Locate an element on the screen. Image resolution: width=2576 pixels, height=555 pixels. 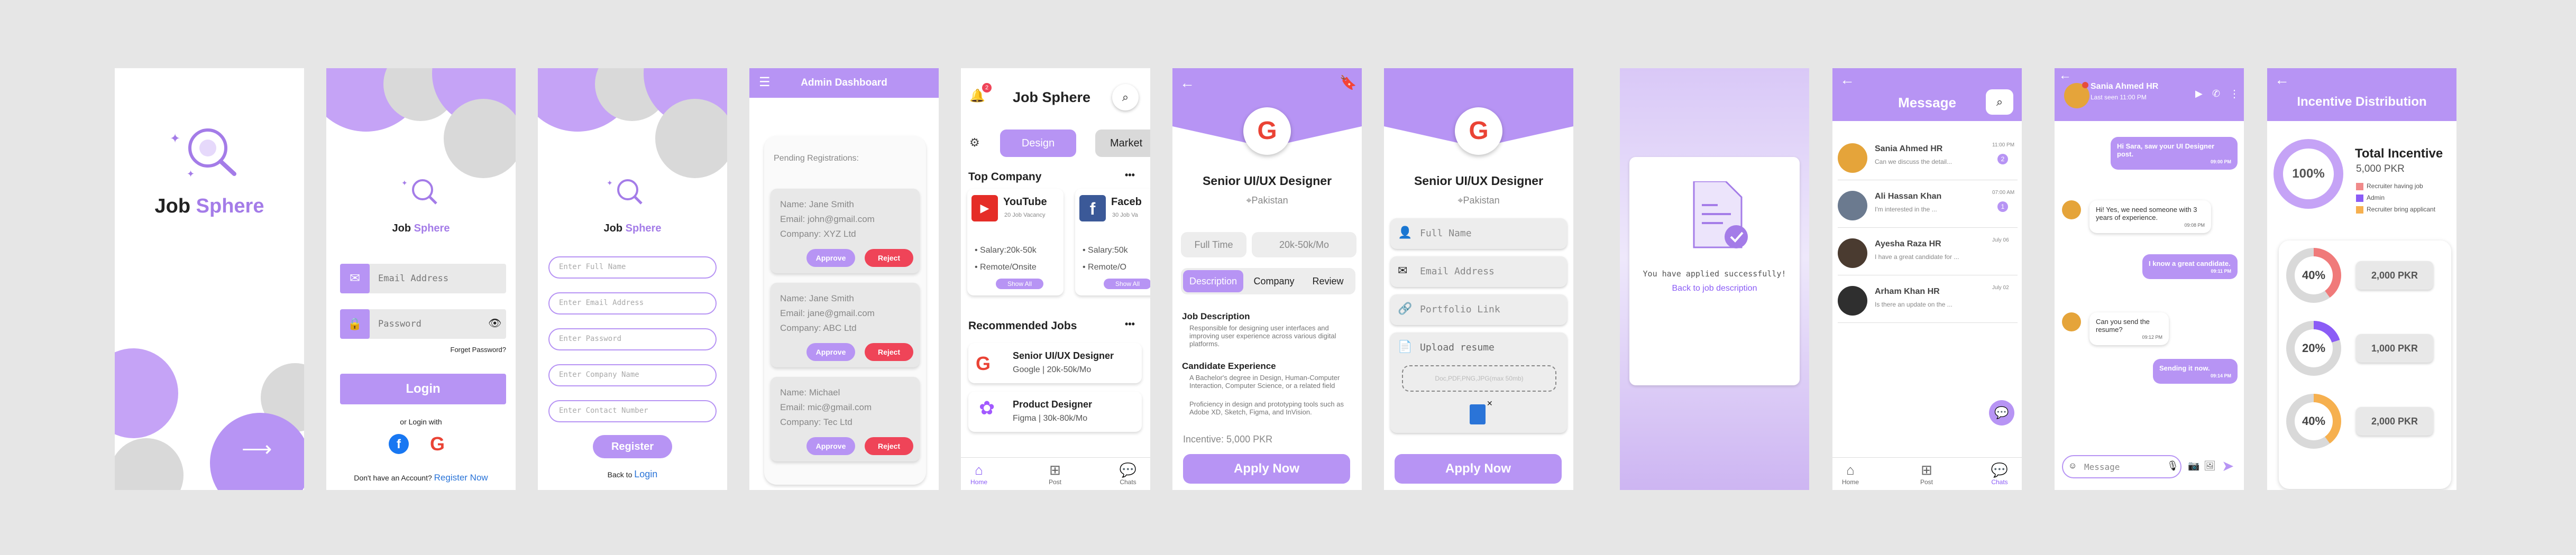
applicant-name: Michael is located at coordinates (825, 392).